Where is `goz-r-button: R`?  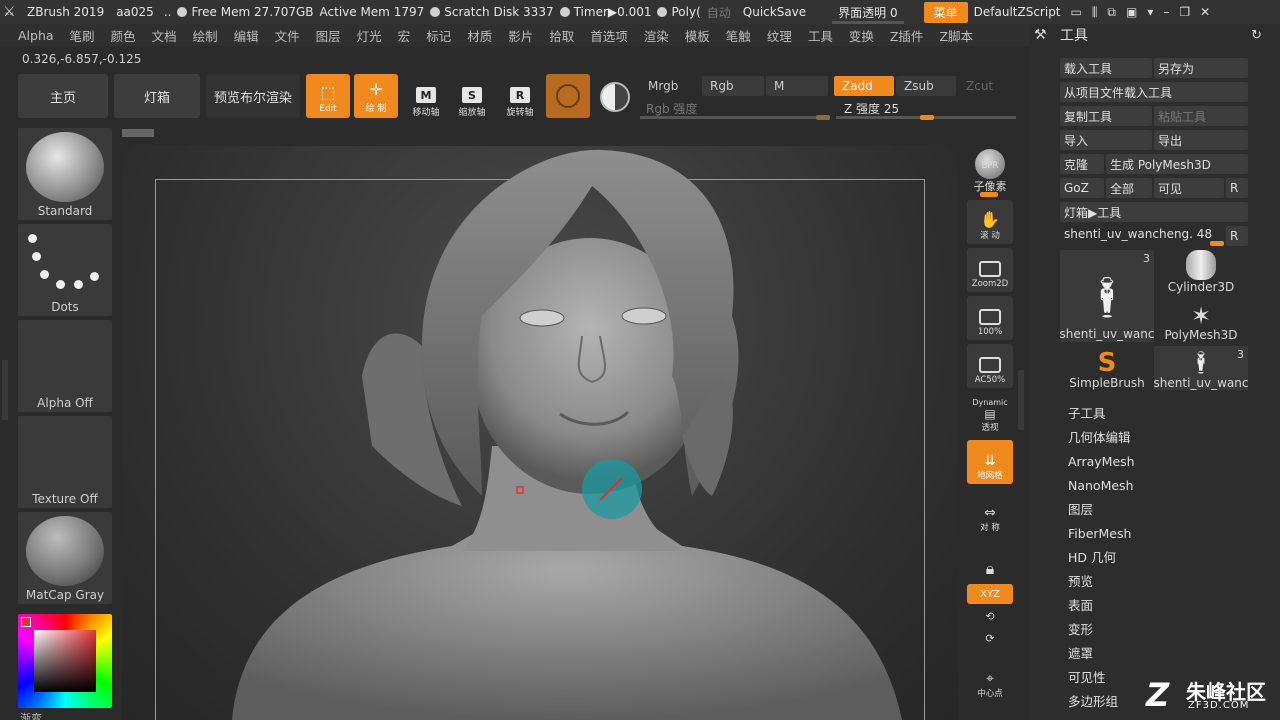 goz-r-button: R is located at coordinates (1237, 188).